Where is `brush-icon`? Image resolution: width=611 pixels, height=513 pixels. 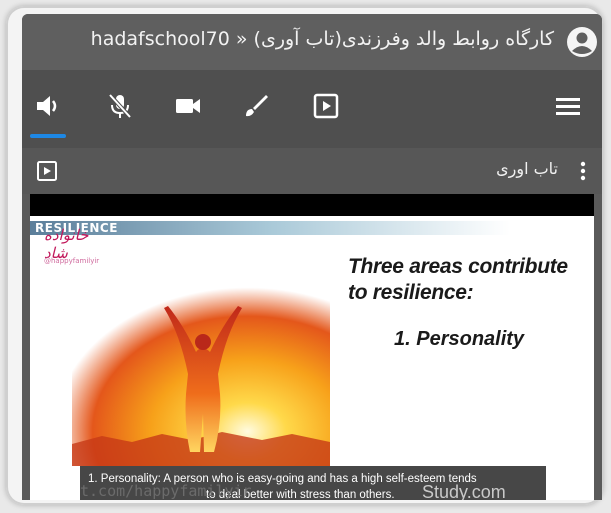
brush-icon is located at coordinates (256, 106).